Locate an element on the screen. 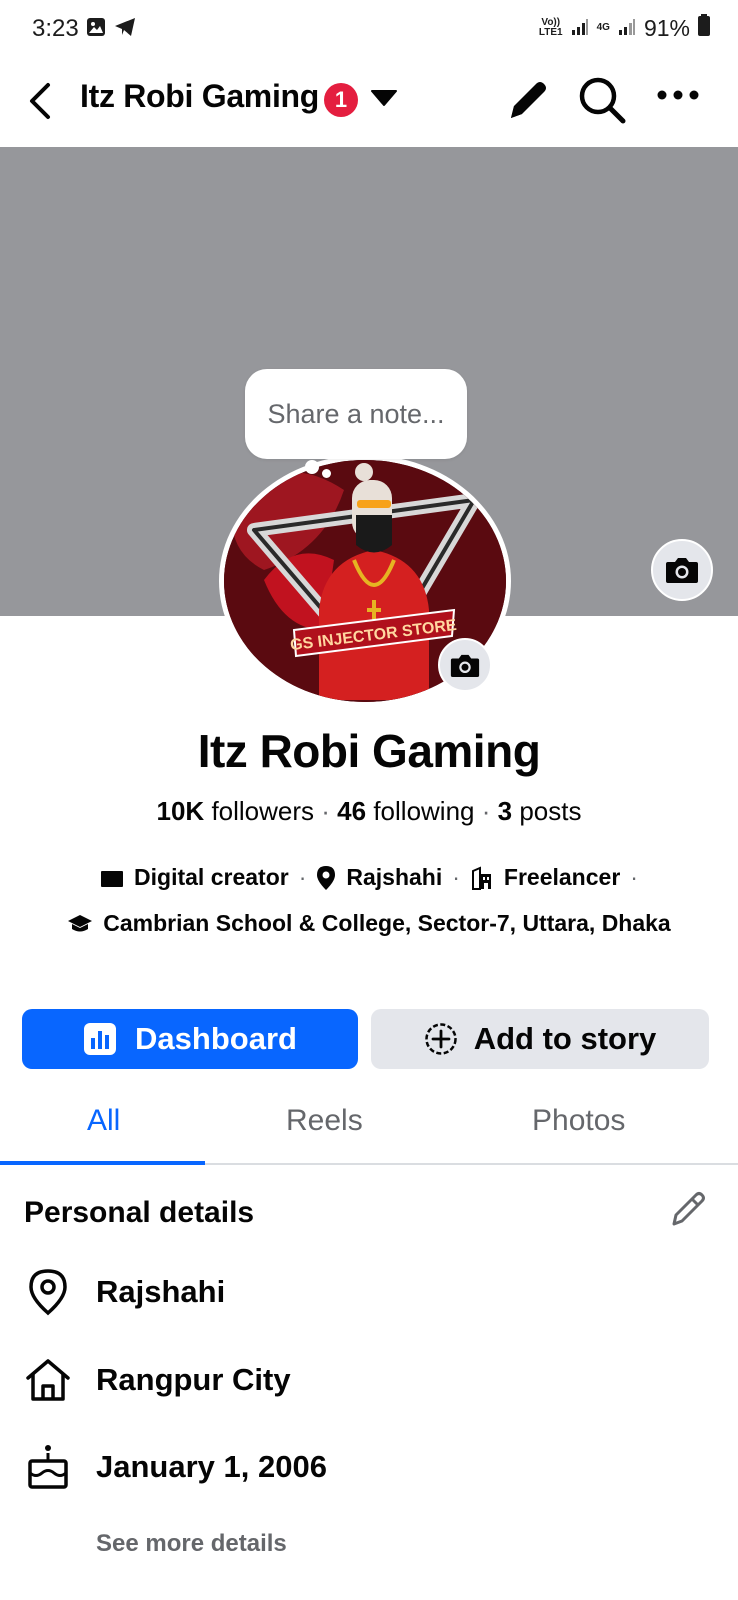 Image resolution: width=738 pixels, height=1600 pixels. add-to-story-button: Add to story is located at coordinates (540, 1039).